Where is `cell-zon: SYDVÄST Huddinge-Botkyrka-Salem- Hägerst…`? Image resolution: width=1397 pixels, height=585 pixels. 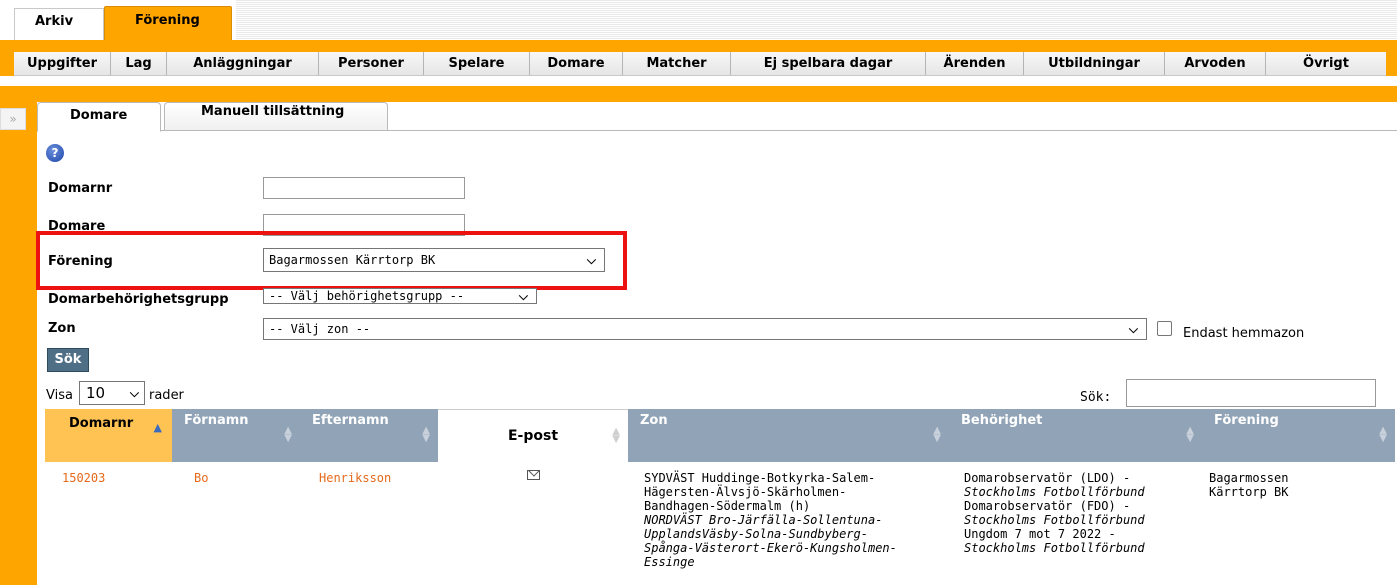 cell-zon: SYDVÄST Huddinge-Botkyrka-Salem- Hägerst… is located at coordinates (809, 520).